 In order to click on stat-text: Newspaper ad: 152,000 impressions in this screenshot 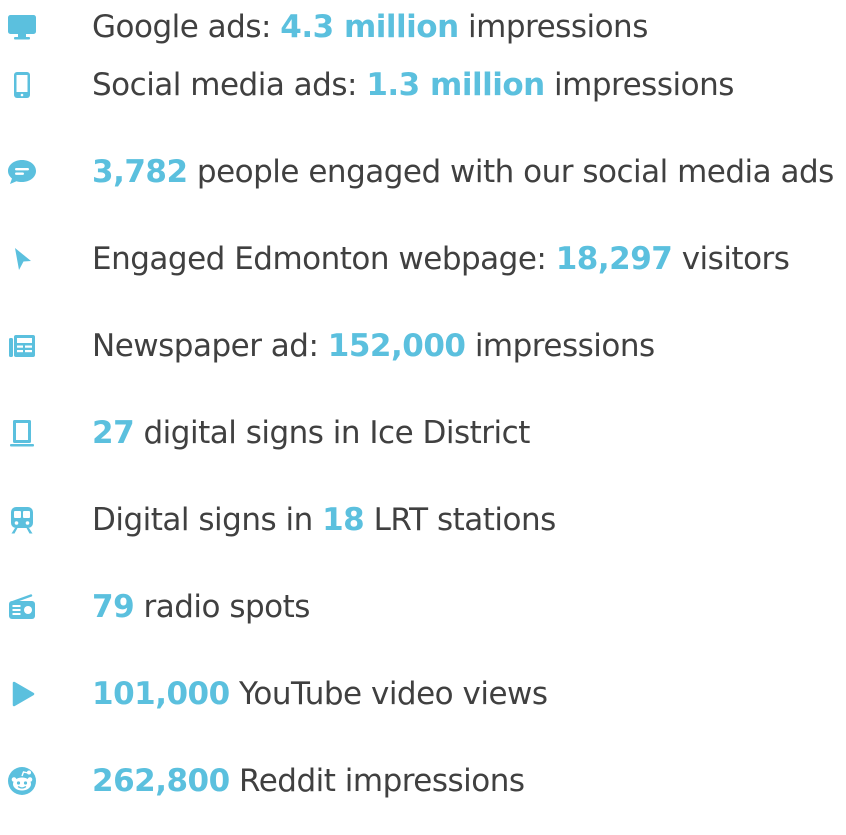, I will do `click(373, 346)`.